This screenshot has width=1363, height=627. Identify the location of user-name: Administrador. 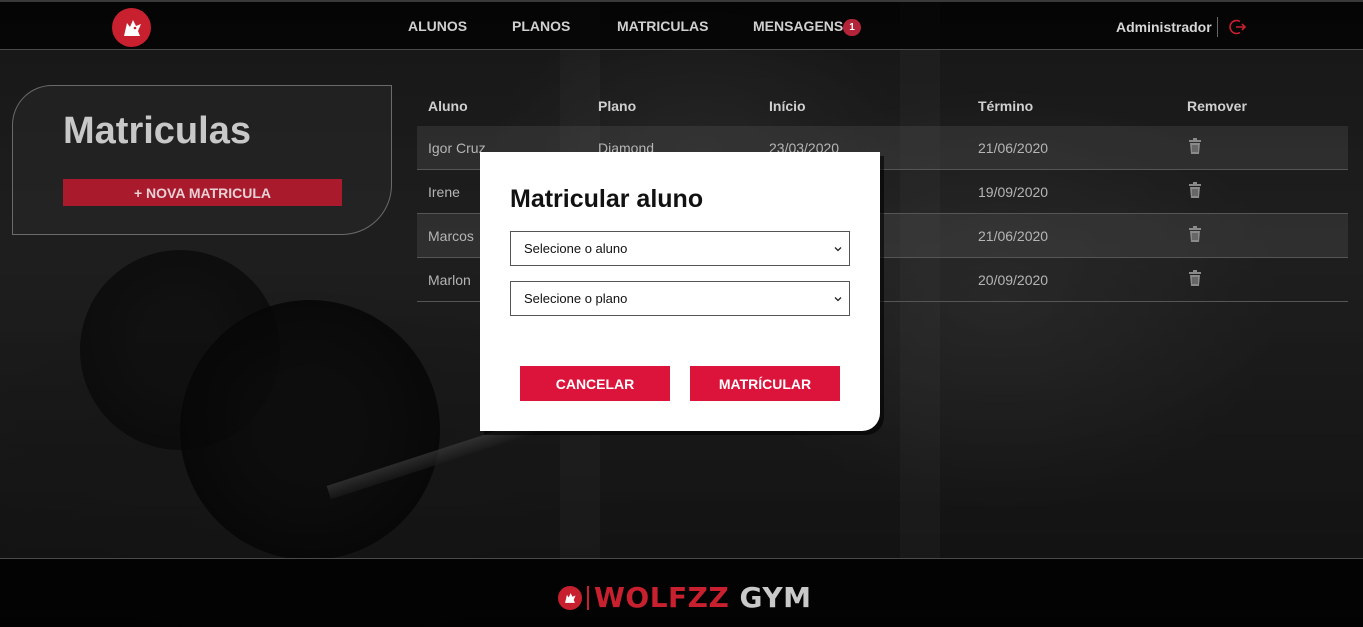
(1164, 27).